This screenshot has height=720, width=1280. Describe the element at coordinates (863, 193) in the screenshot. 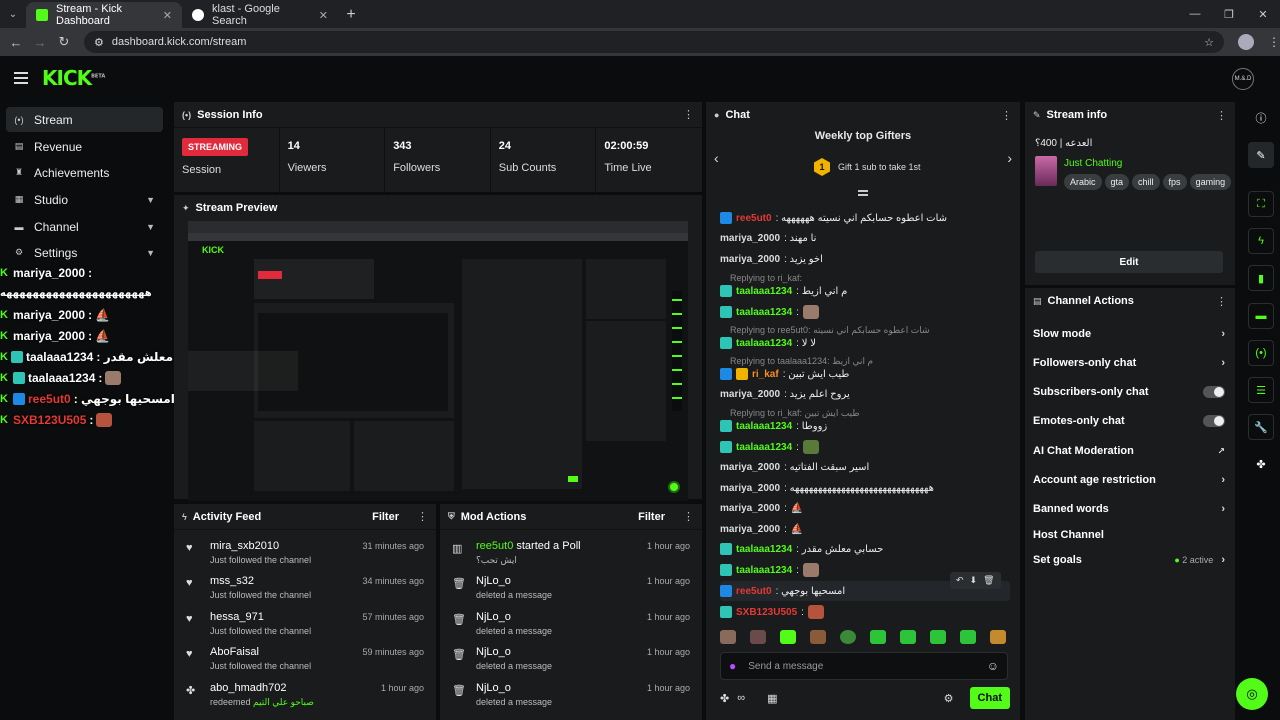

I see `pinned-toggle-icon` at that location.